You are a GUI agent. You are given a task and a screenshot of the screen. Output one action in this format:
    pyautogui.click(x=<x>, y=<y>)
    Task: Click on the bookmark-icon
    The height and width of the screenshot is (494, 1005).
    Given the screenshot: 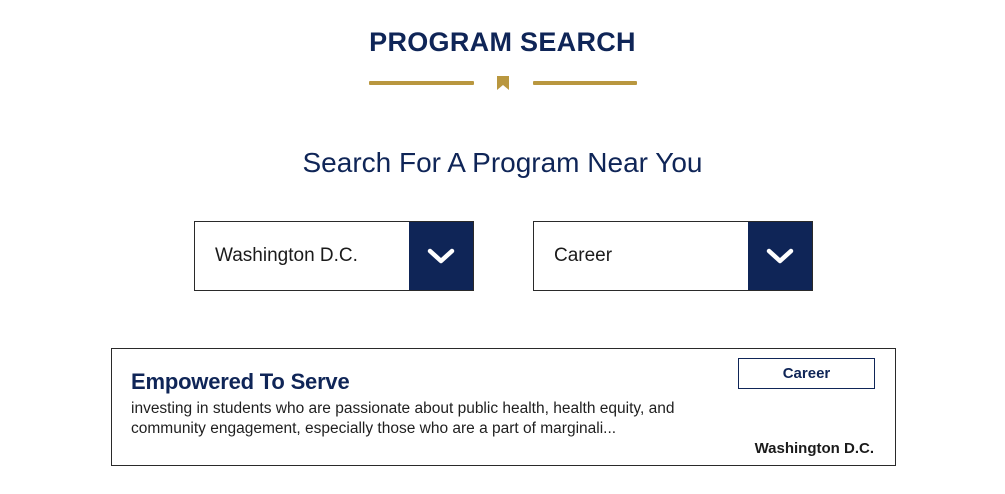 What is the action you would take?
    pyautogui.click(x=503, y=83)
    